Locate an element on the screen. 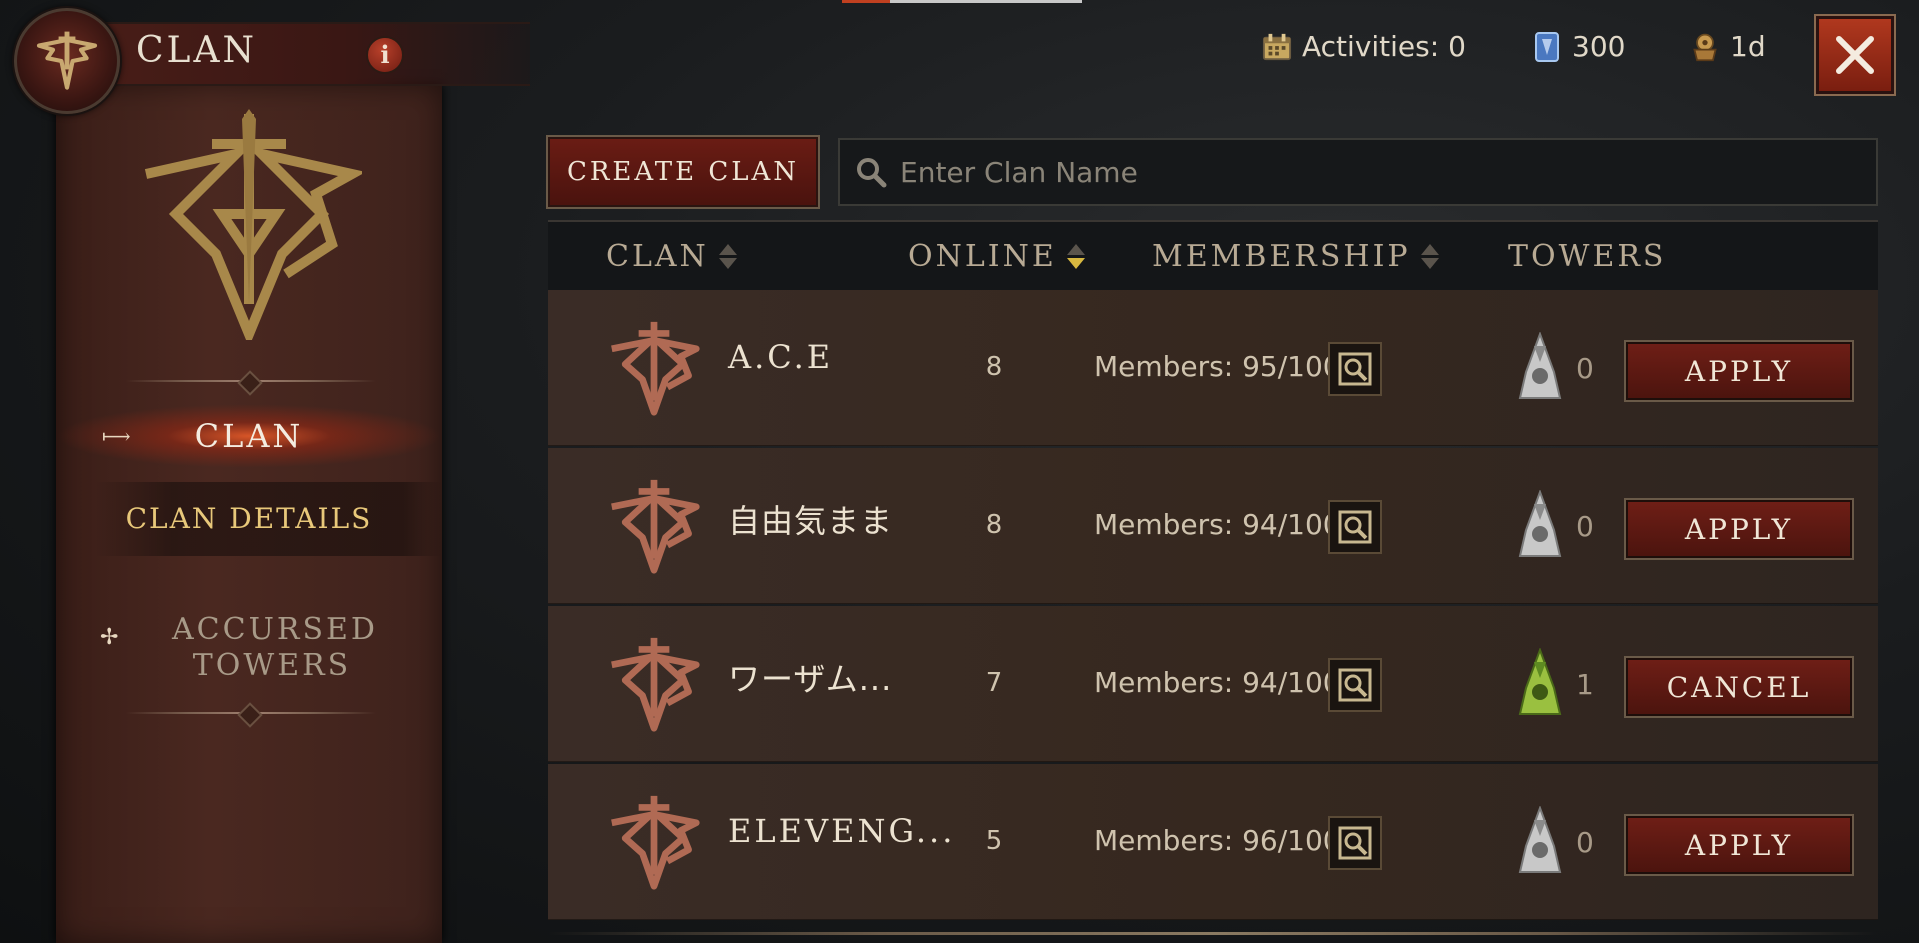 The height and width of the screenshot is (943, 1919). column-header-clan: CLAN is located at coordinates (671, 256).